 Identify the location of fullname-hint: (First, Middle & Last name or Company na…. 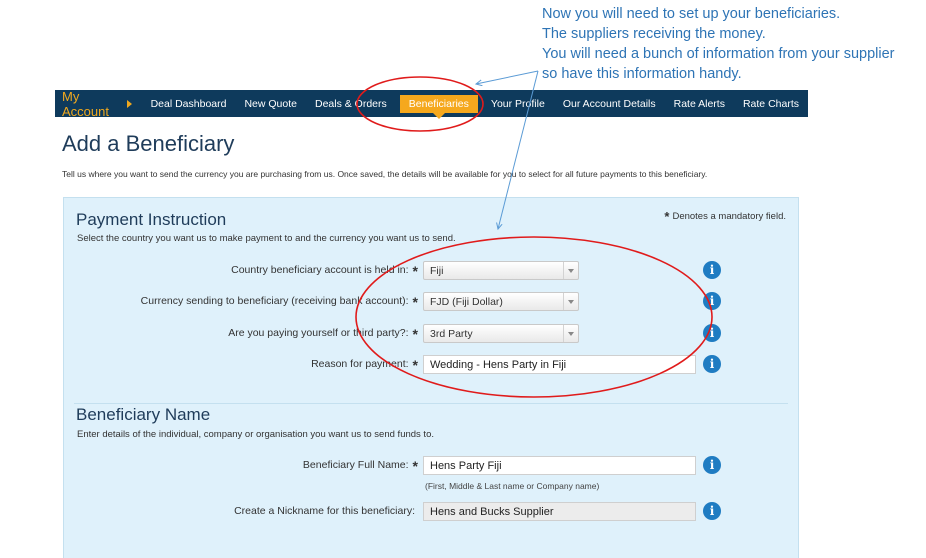
(512, 486).